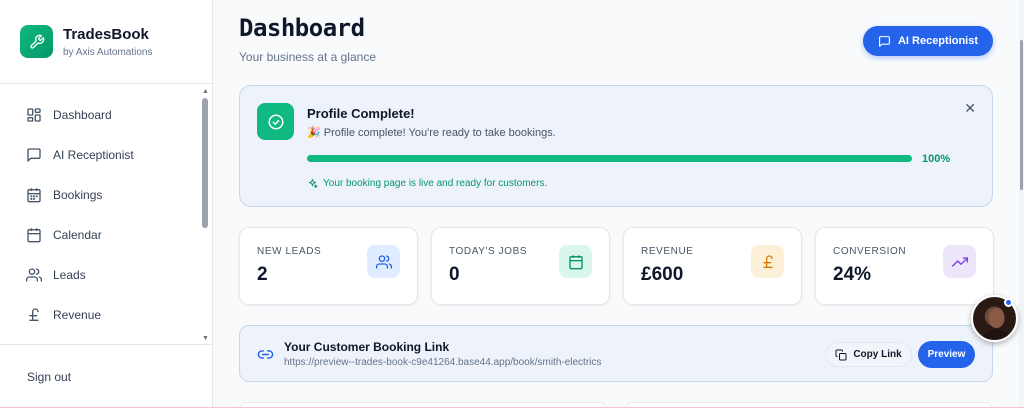  What do you see at coordinates (205, 163) in the screenshot?
I see `scrollbar-thumb` at bounding box center [205, 163].